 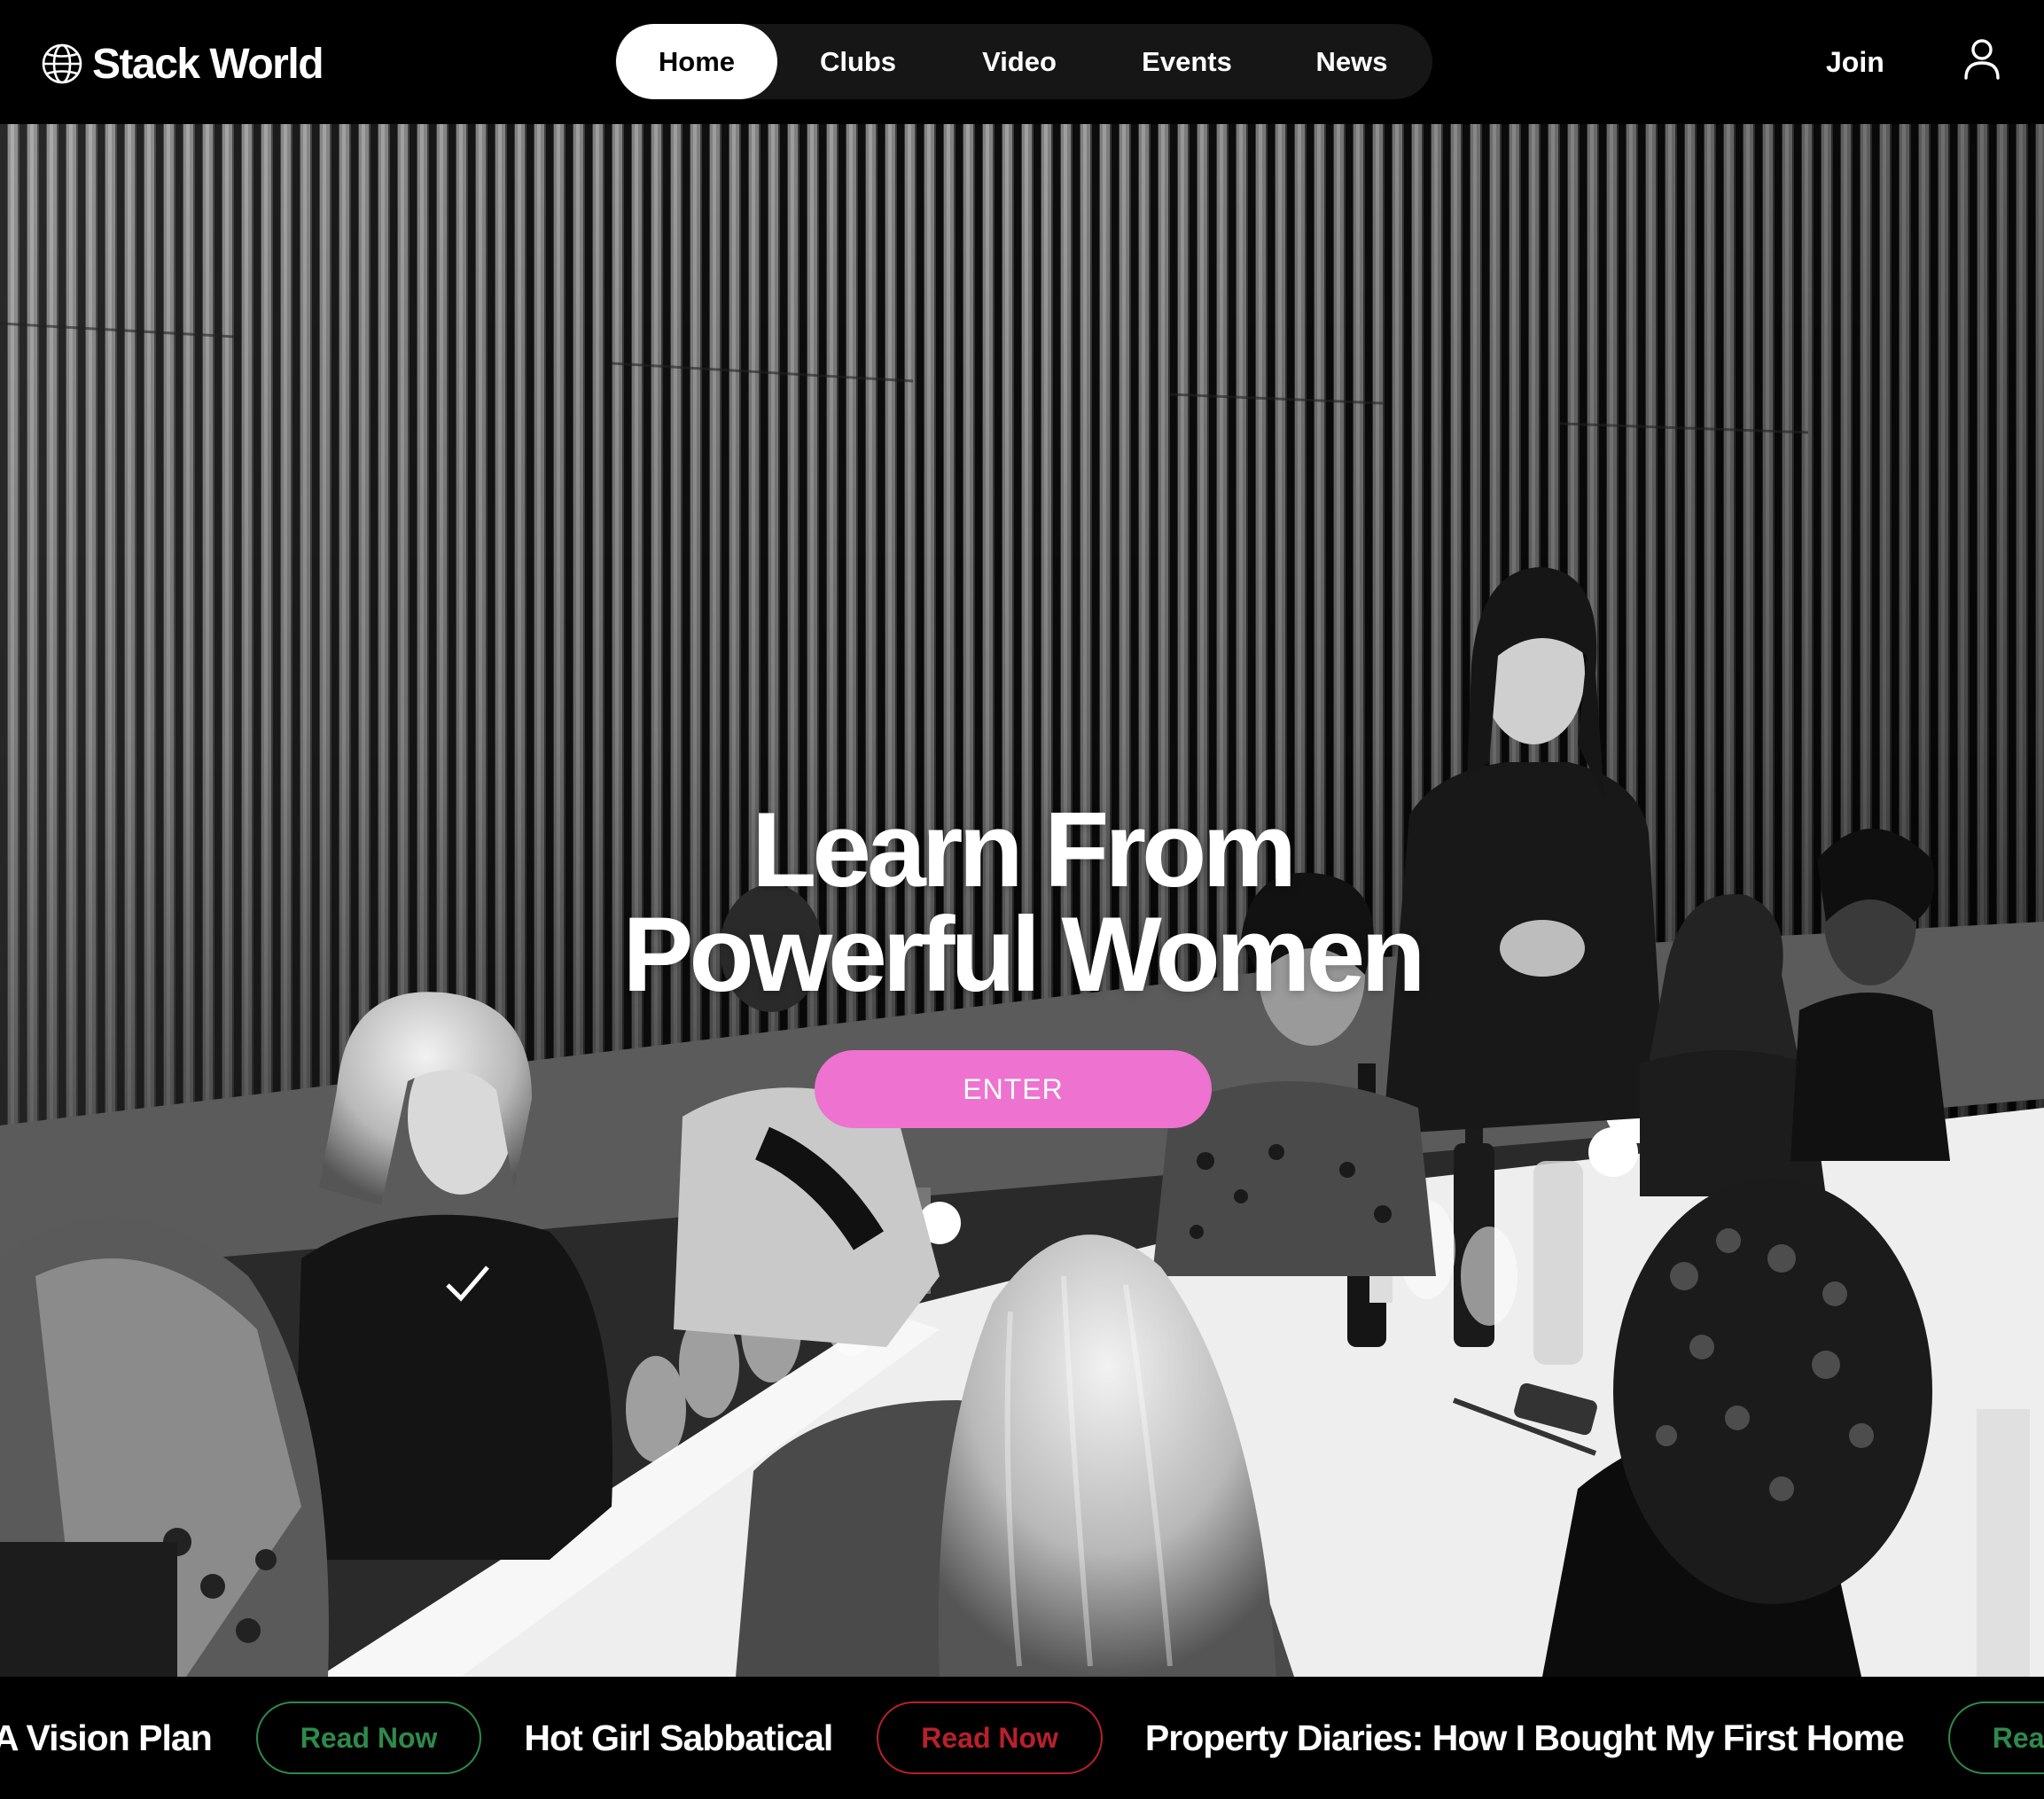 What do you see at coordinates (1981, 59) in the screenshot?
I see `user-icon` at bounding box center [1981, 59].